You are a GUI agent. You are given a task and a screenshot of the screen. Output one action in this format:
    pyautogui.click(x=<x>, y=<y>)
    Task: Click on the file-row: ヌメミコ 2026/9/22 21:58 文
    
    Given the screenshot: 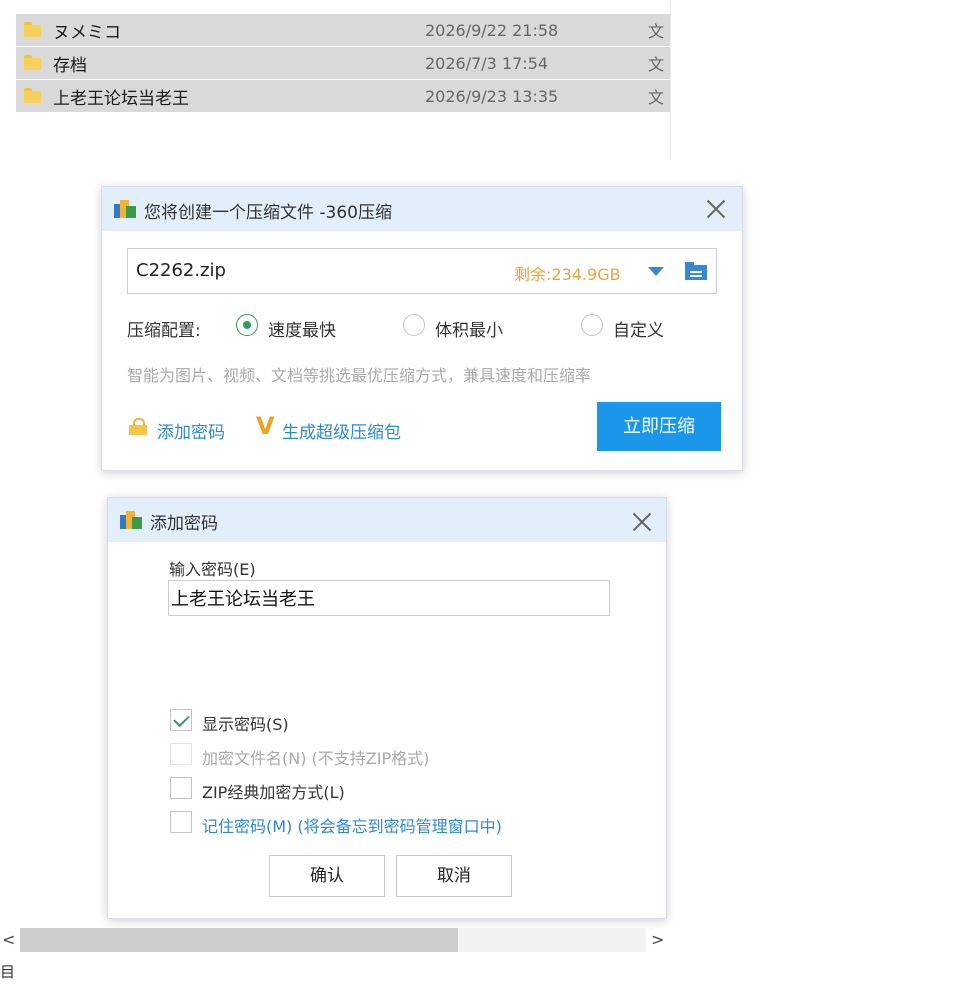 What is the action you would take?
    pyautogui.click(x=343, y=30)
    